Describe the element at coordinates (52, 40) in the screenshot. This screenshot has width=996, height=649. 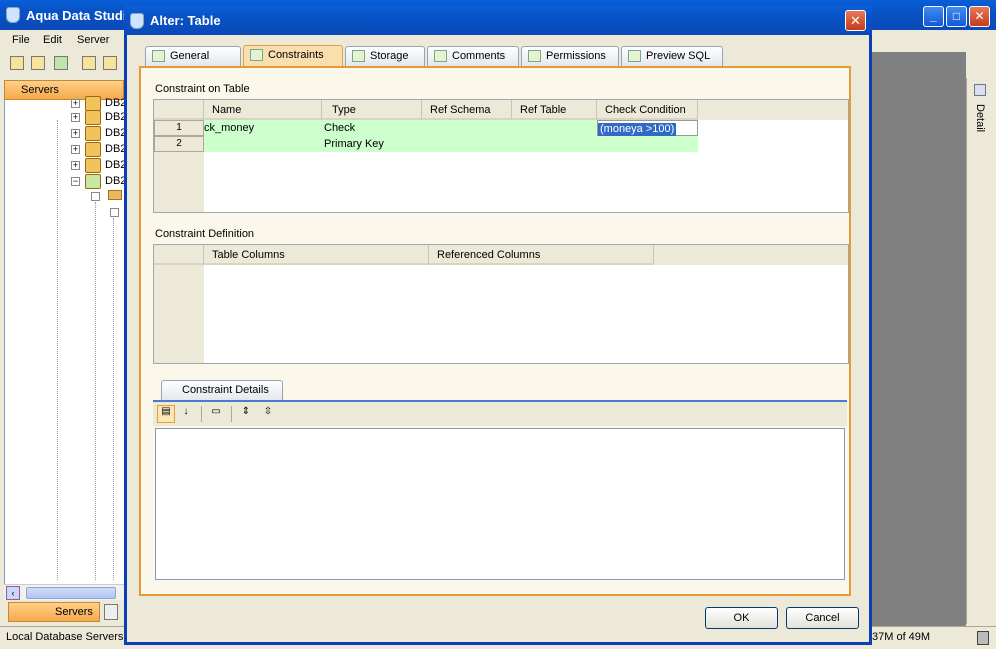
I see `menu-edit: Edit` at that location.